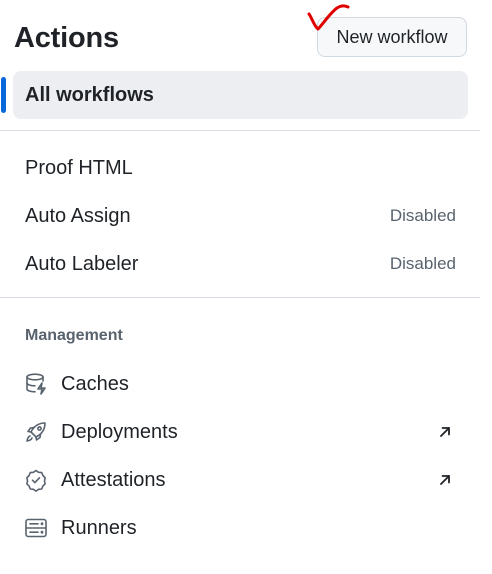 This screenshot has height=574, width=492. I want to click on workflow-label: Auto Assign, so click(78, 216).